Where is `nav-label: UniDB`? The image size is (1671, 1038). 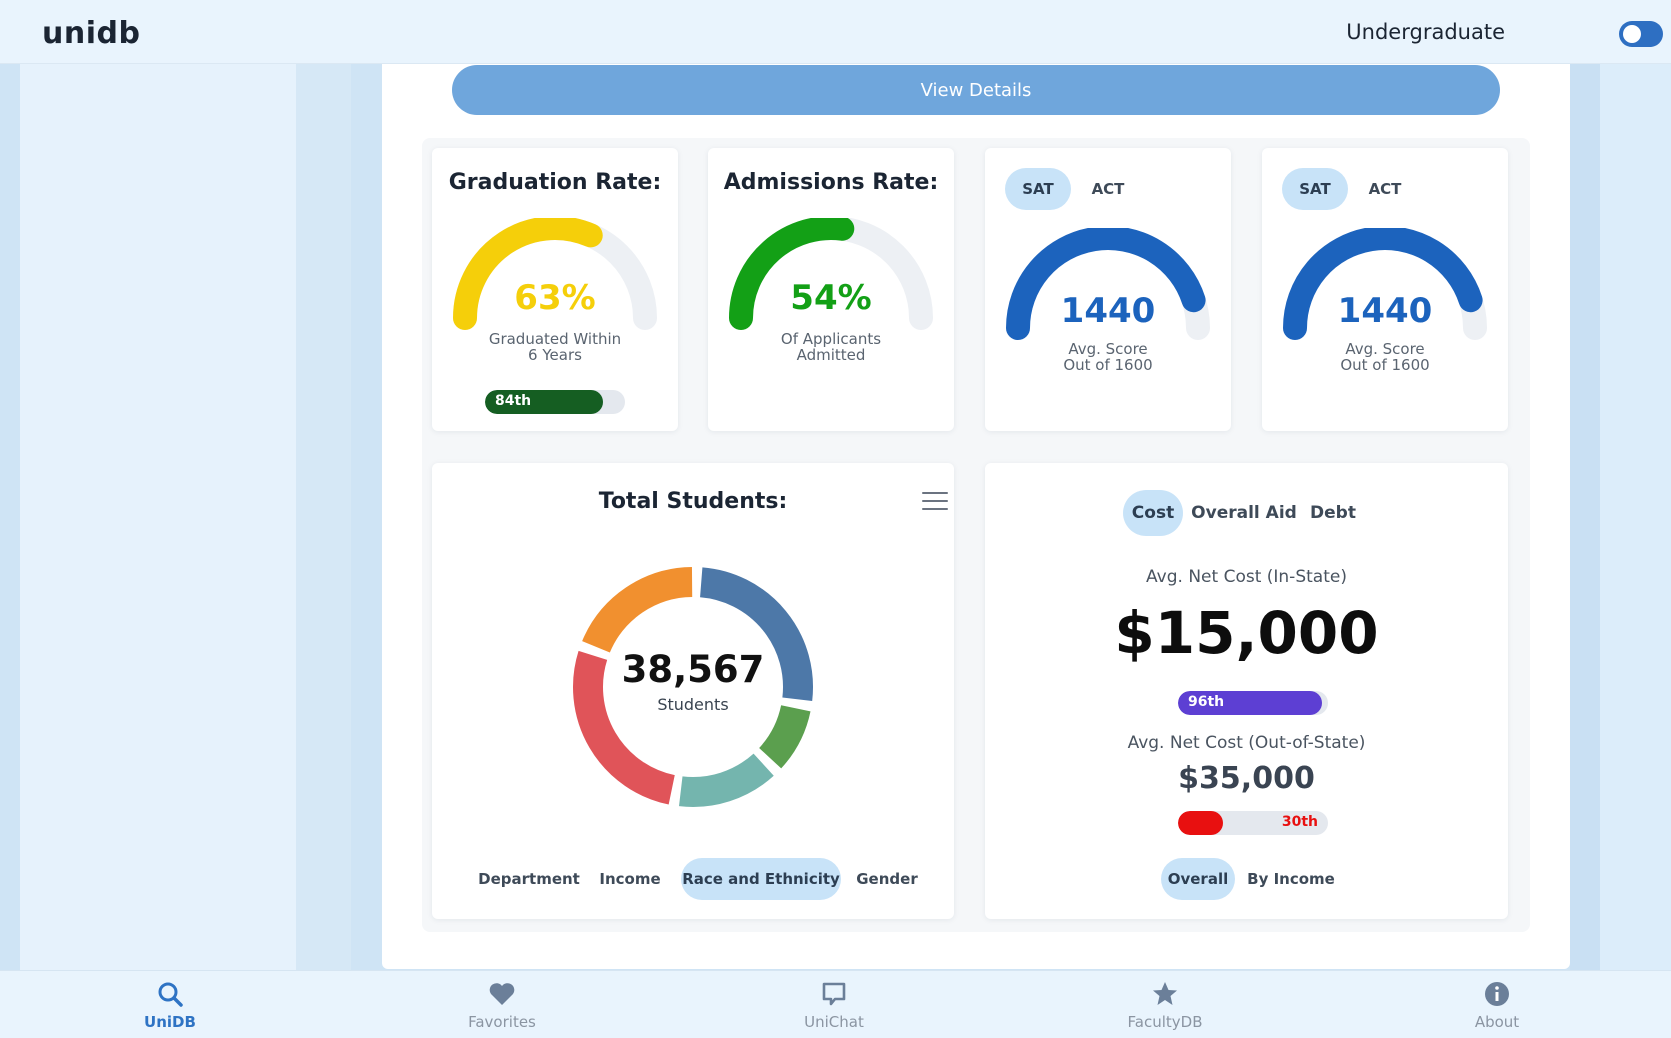 nav-label: UniDB is located at coordinates (170, 1022).